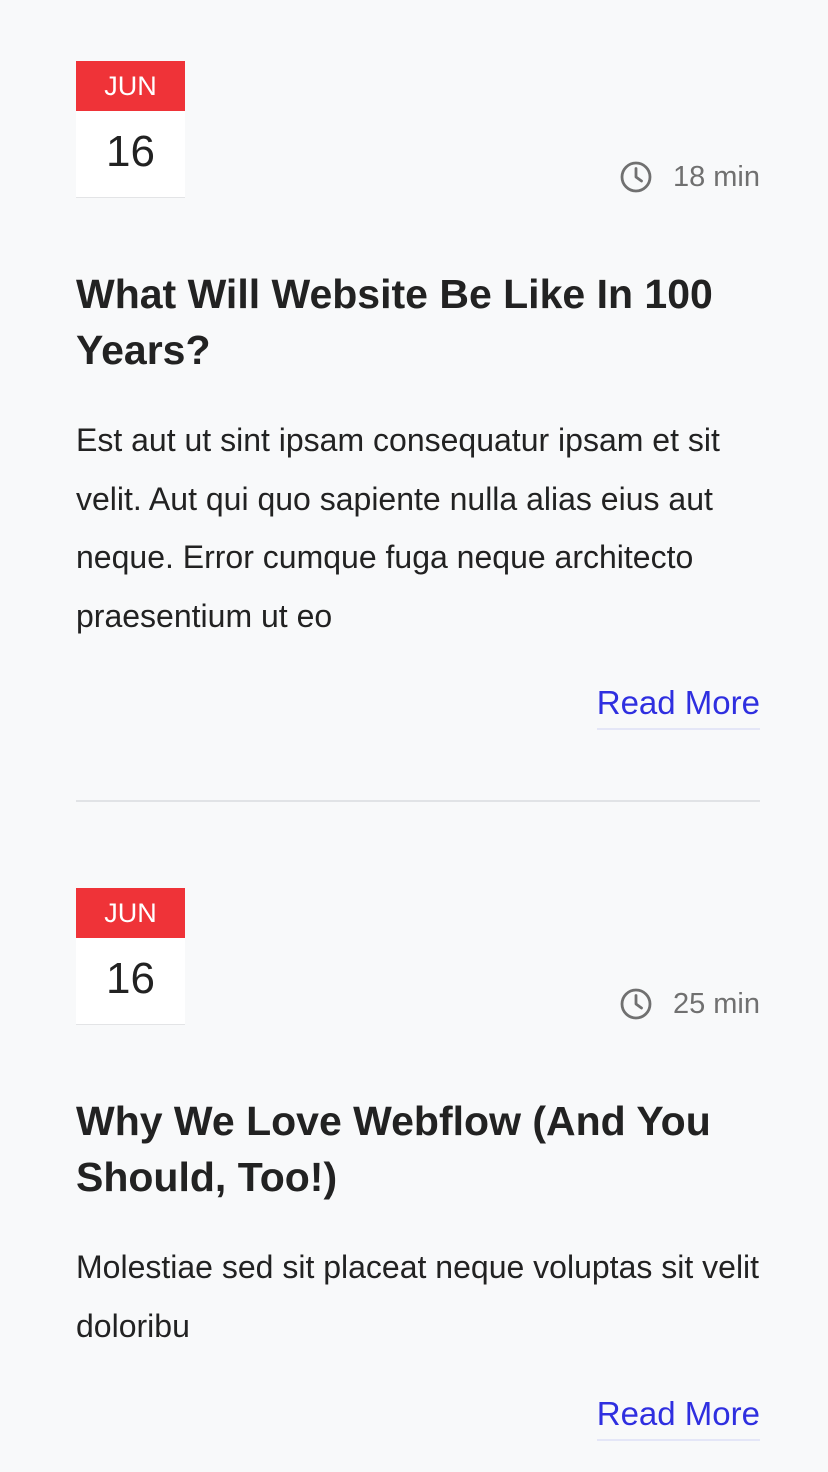  I want to click on post-divider, so click(418, 801).